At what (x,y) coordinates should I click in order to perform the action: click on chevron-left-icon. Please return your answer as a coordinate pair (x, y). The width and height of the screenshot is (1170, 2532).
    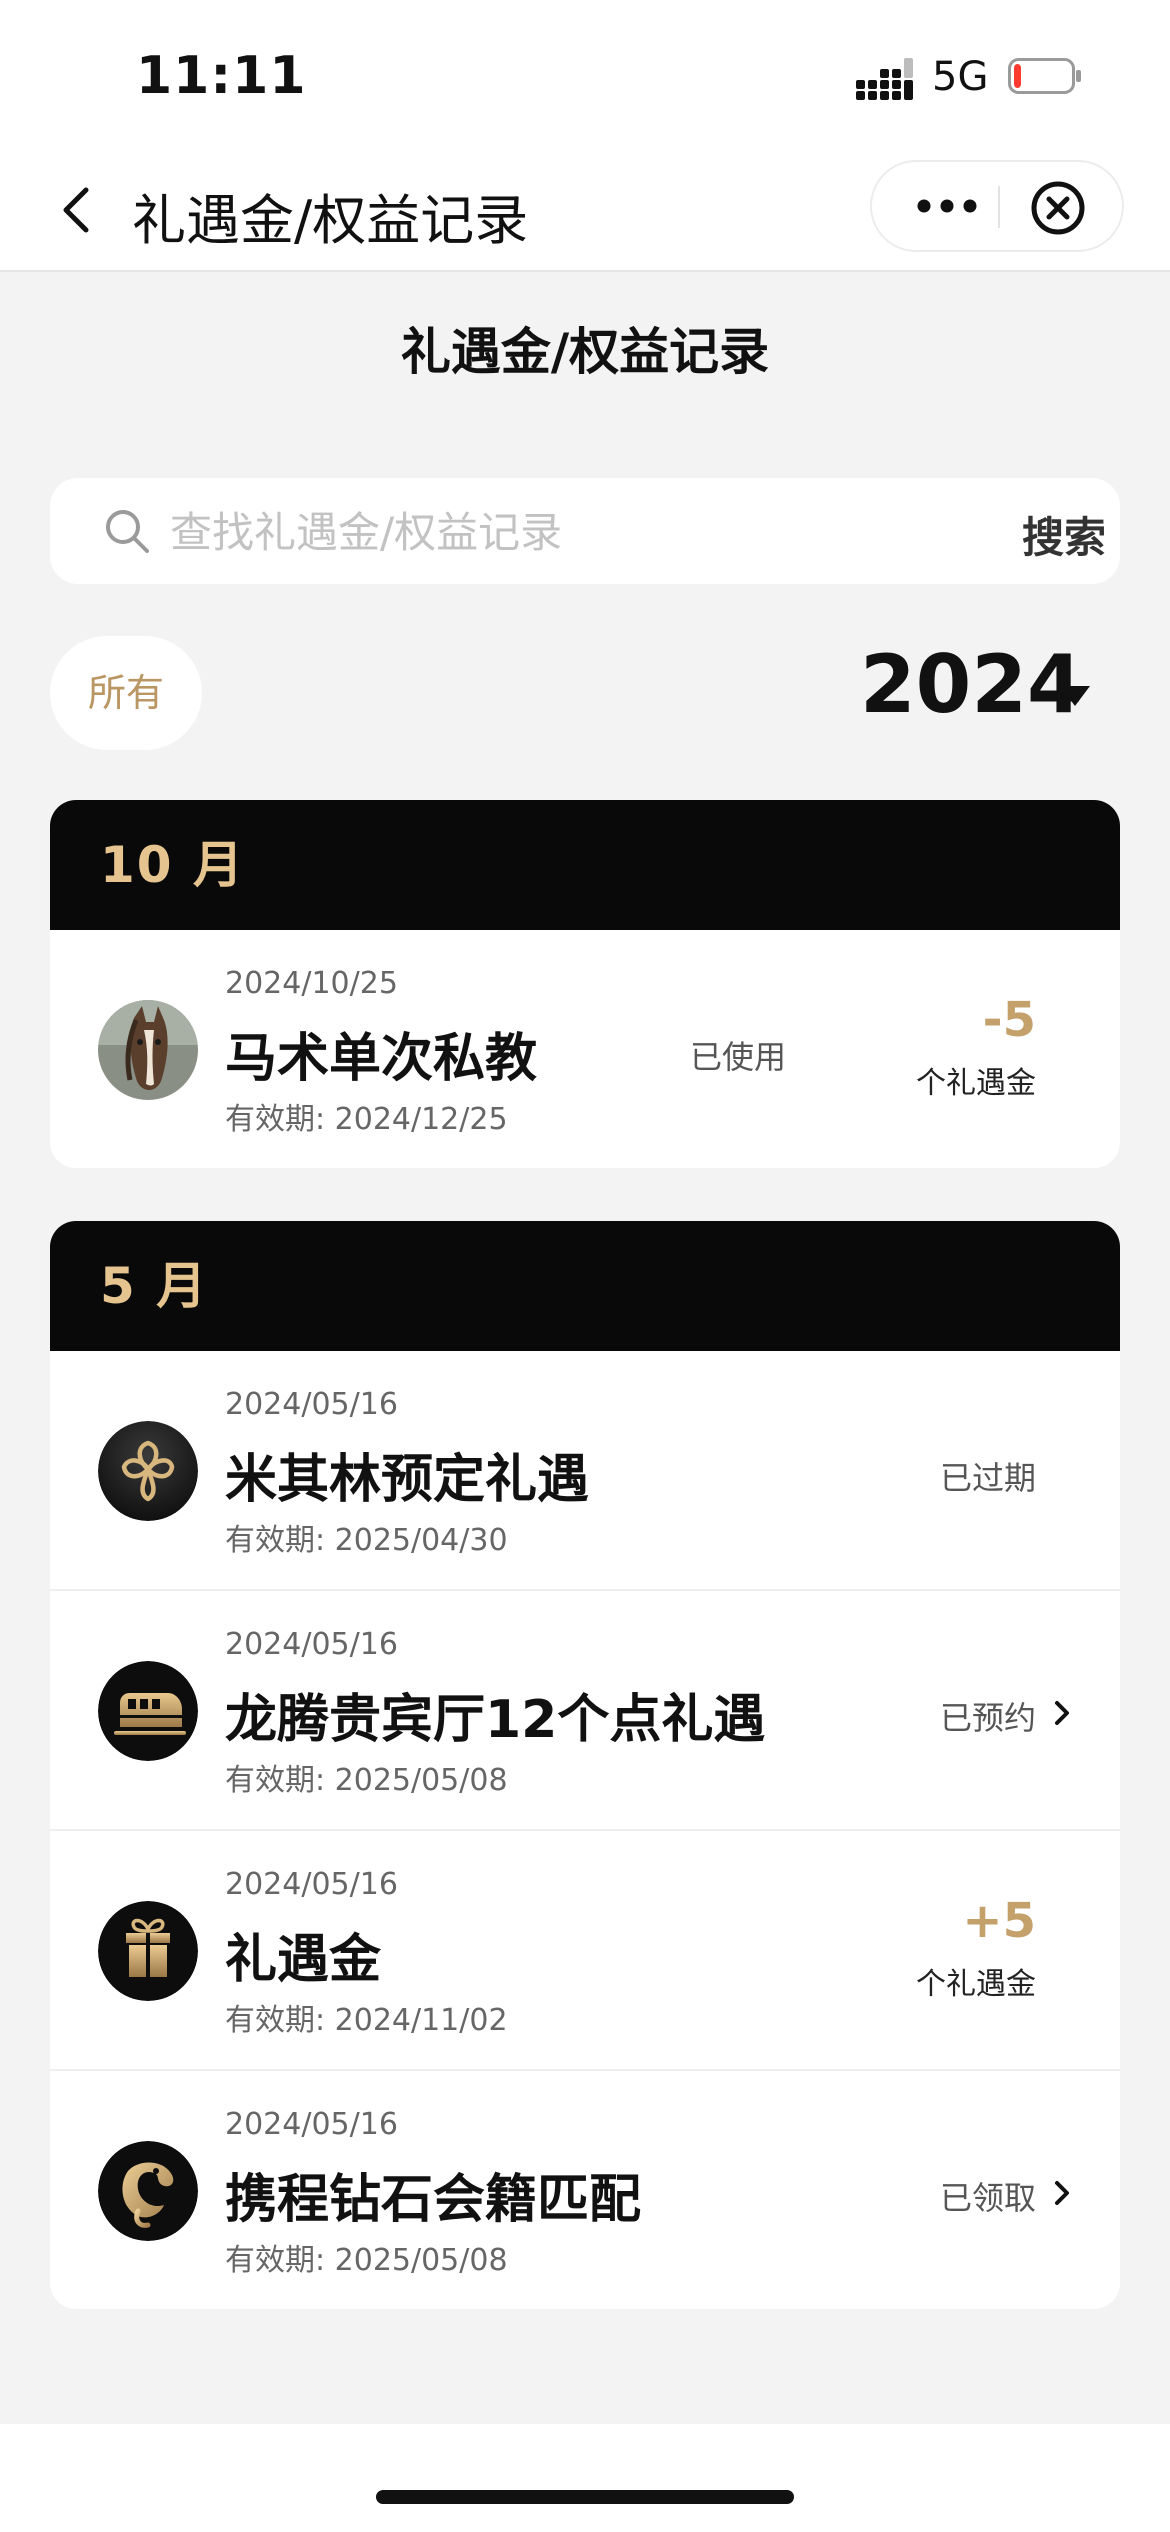
    Looking at the image, I should click on (76, 210).